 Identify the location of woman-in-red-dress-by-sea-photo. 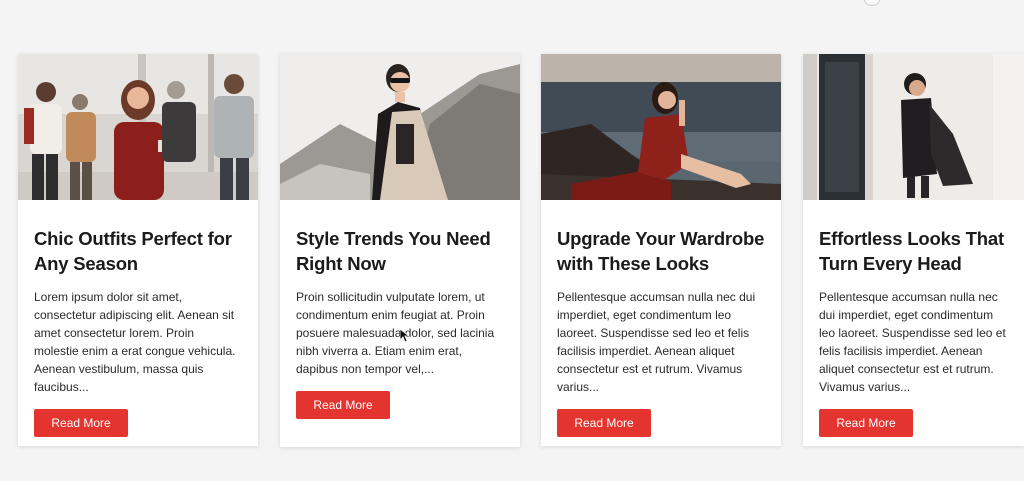
(661, 127).